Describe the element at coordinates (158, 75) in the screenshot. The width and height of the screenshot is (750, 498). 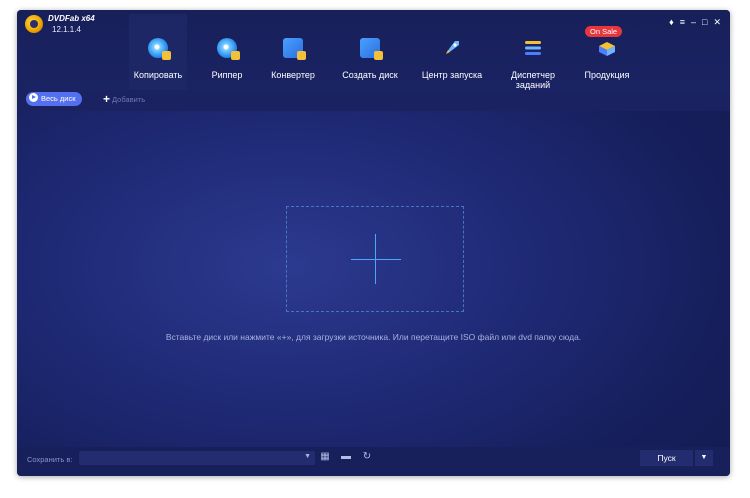
I see `nav-copy-label: Копировать` at that location.